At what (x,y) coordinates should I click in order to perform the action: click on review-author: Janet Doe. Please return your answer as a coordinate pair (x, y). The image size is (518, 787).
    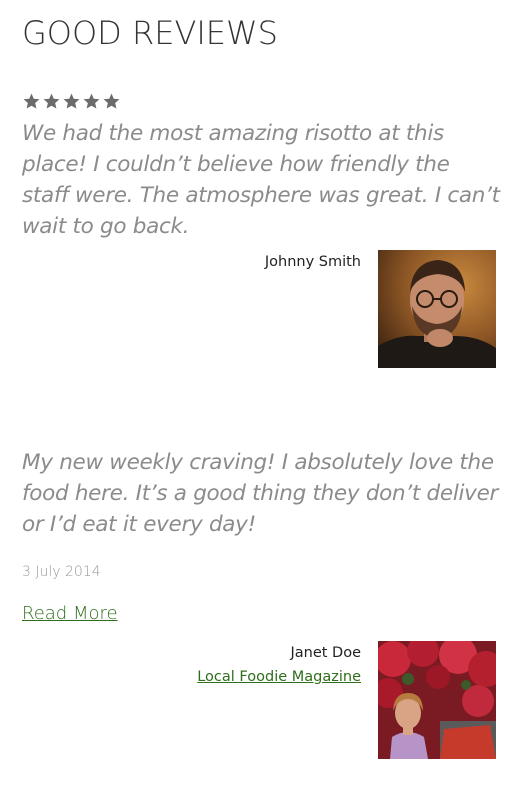
    Looking at the image, I should click on (325, 653).